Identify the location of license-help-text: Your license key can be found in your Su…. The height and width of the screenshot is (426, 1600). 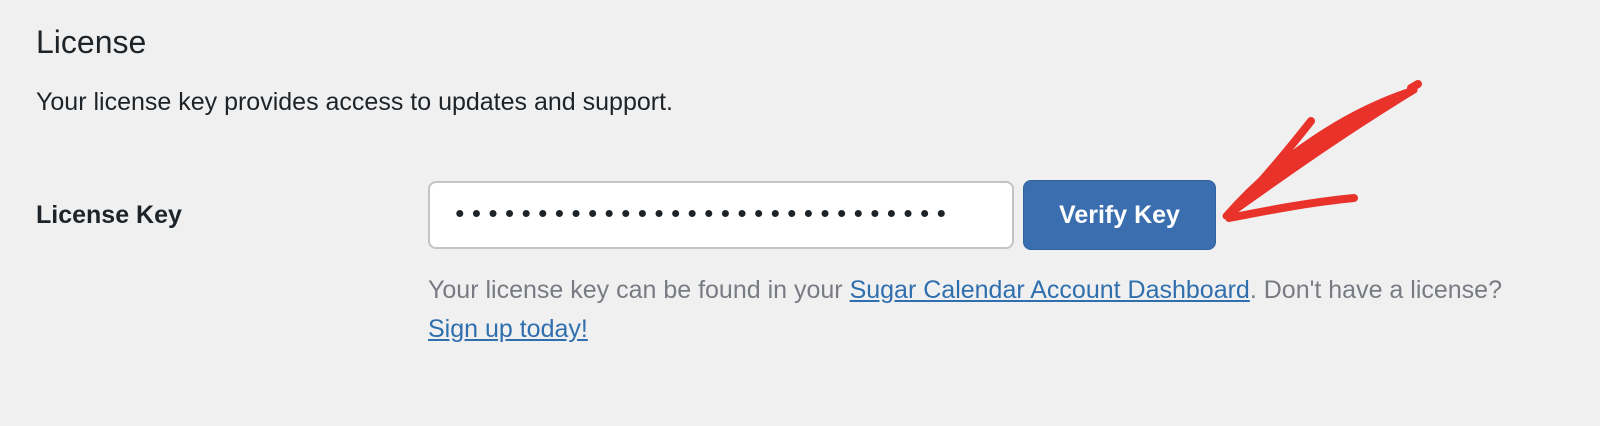
(993, 310).